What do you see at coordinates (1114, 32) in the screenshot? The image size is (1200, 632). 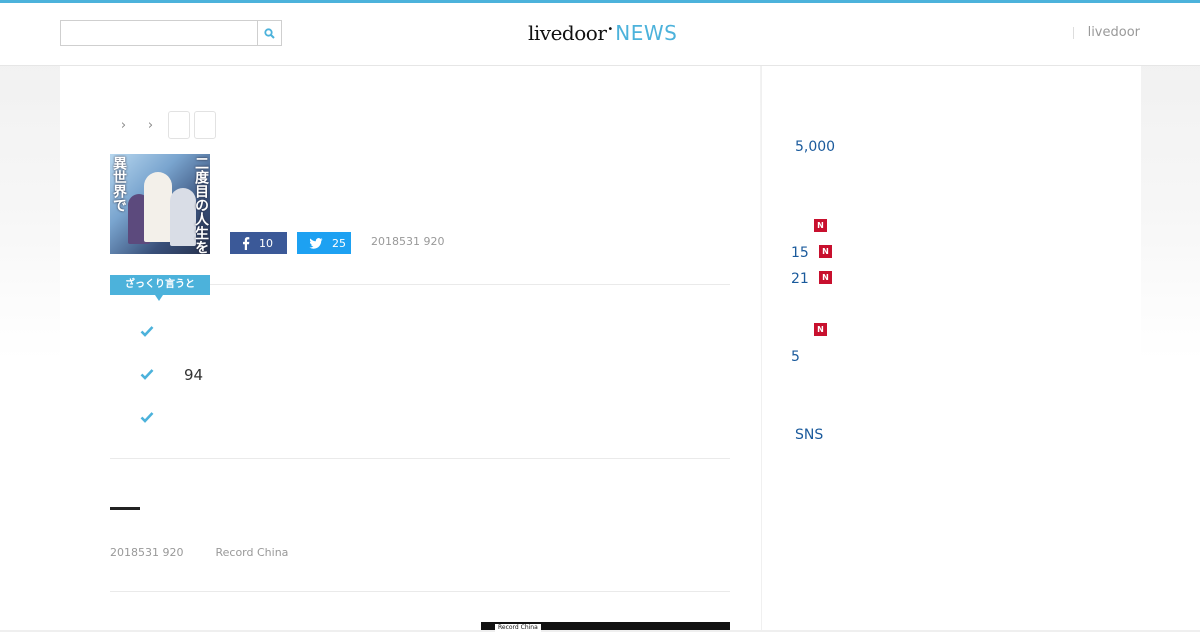 I see `livedoor-link: livedoor` at bounding box center [1114, 32].